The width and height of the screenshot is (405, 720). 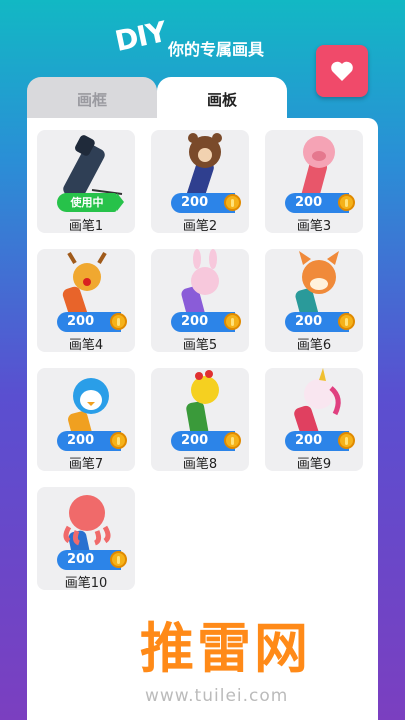 I want to click on pen-card-4: 200 画笔4, so click(x=86, y=301).